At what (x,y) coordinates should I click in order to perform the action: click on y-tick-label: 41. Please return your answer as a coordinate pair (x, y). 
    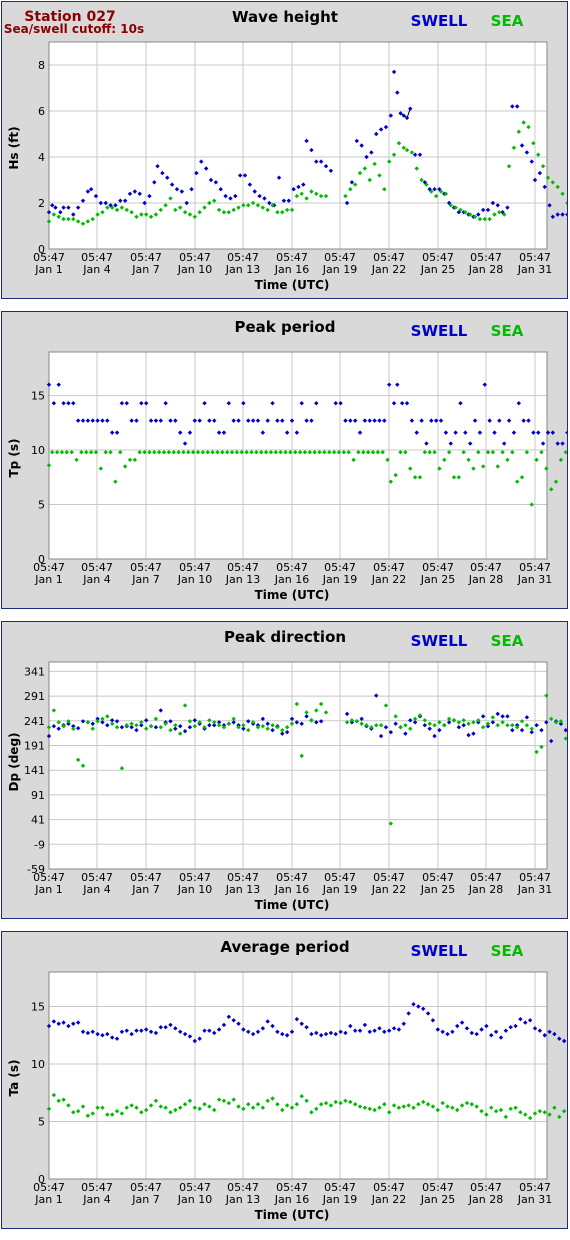
    Looking at the image, I should click on (38, 820).